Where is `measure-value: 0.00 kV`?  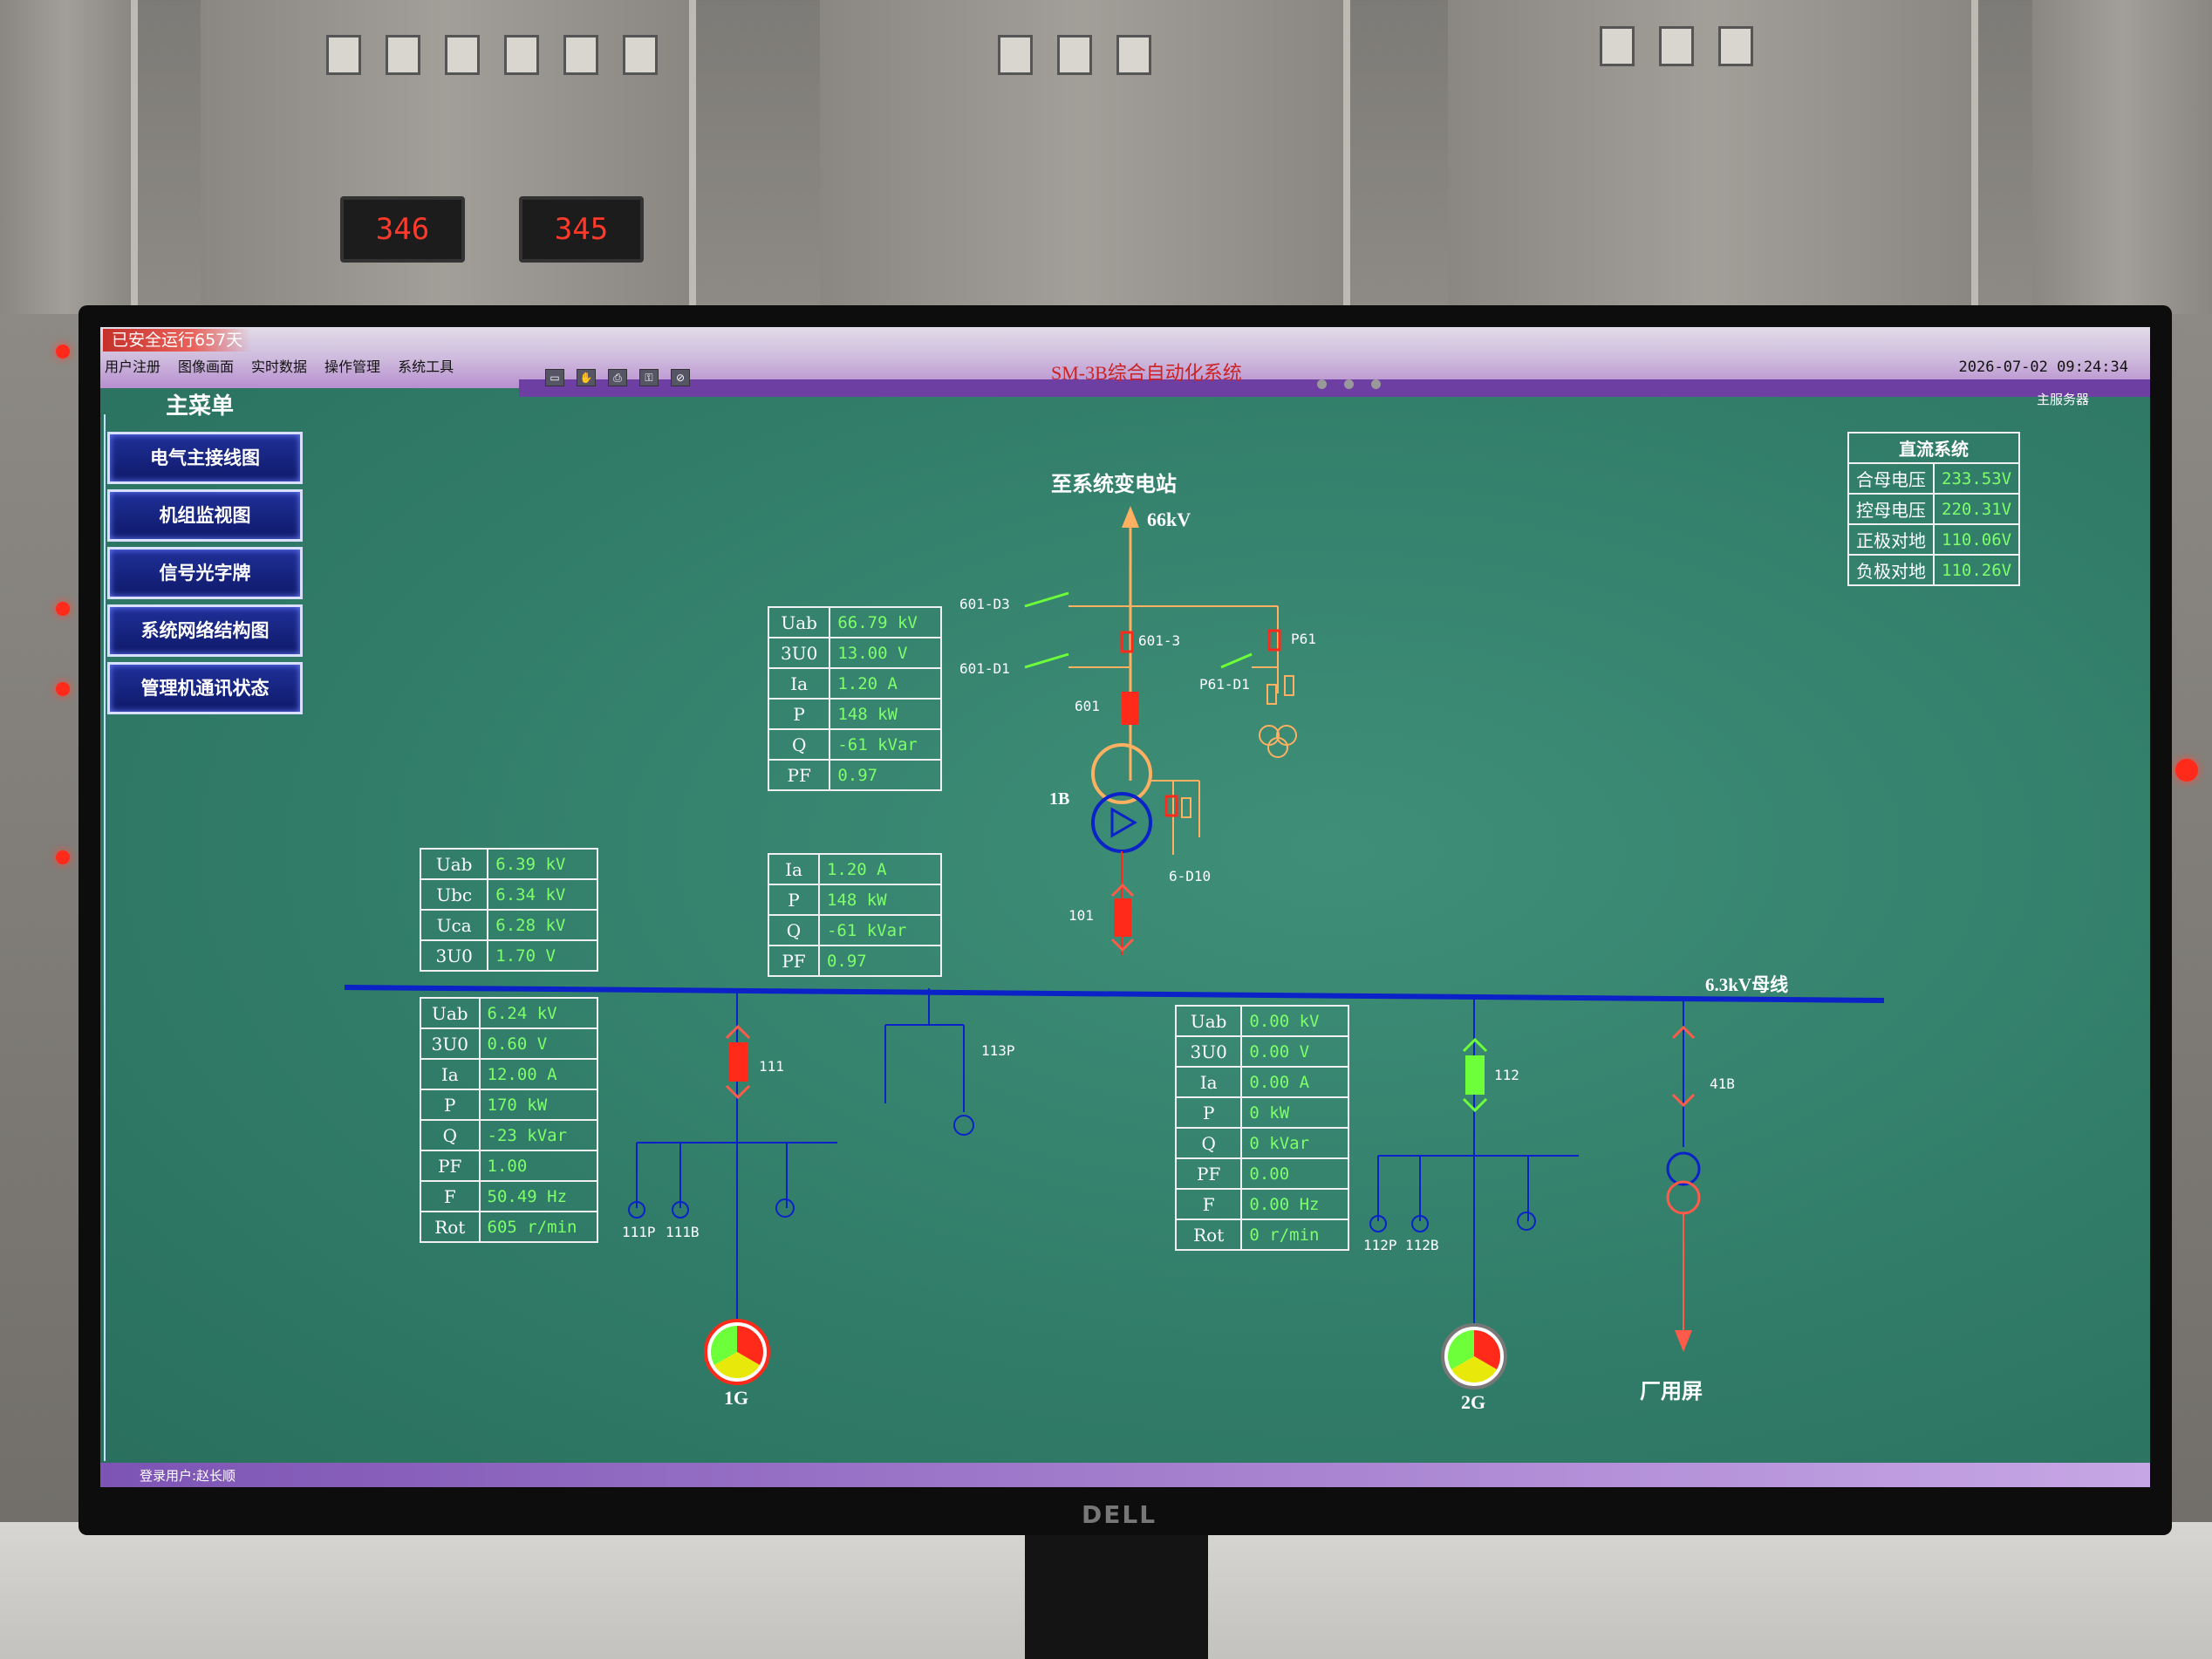
measure-value: 0.00 kV is located at coordinates (1294, 1021).